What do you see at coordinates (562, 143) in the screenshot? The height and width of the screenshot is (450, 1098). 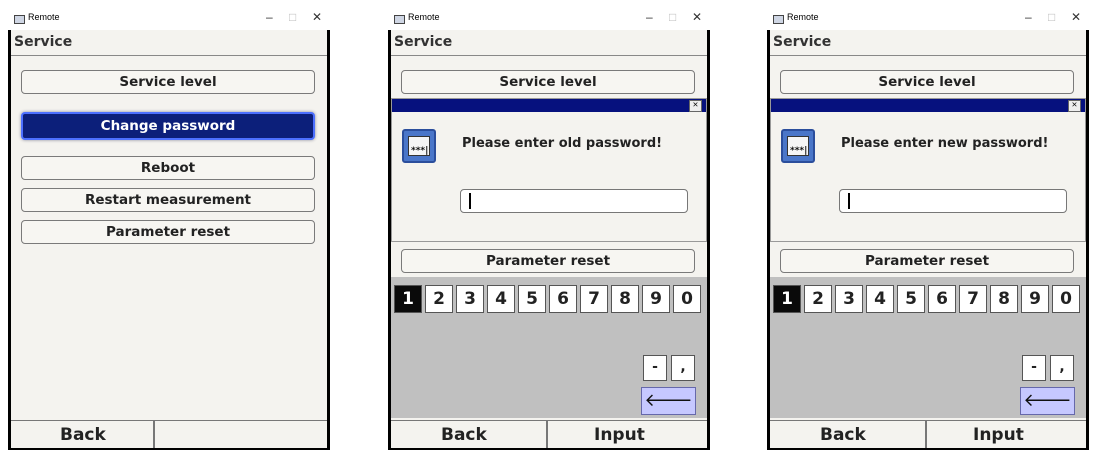 I see `dialog-message: Please enter old password!` at bounding box center [562, 143].